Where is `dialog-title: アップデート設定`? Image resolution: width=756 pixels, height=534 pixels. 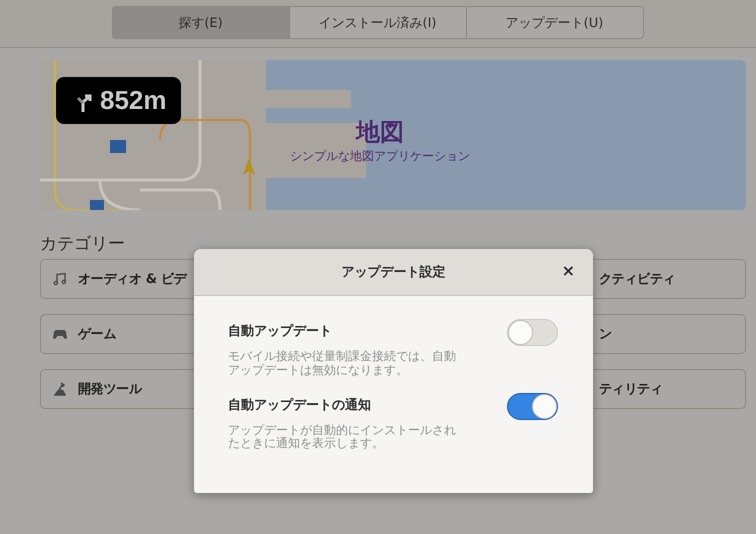 dialog-title: アップデート設定 is located at coordinates (394, 272).